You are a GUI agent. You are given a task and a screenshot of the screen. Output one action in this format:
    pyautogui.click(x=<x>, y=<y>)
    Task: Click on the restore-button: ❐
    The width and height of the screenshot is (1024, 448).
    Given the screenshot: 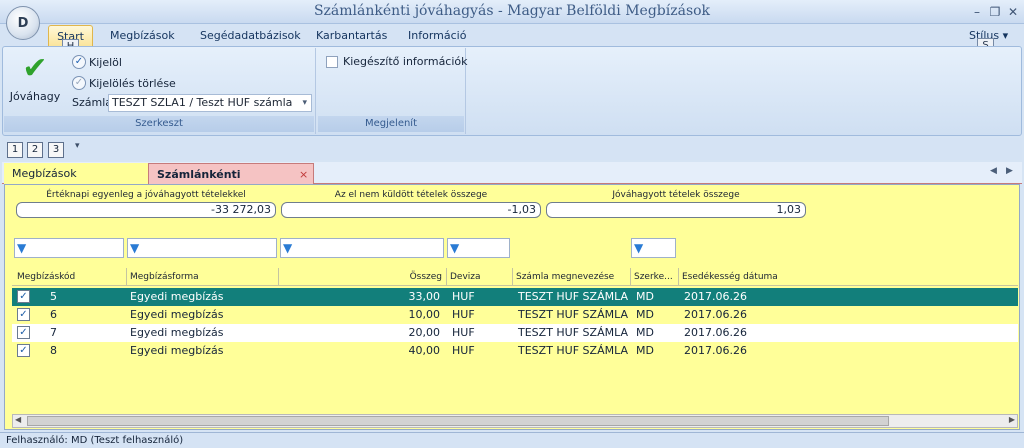 What is the action you would take?
    pyautogui.click(x=995, y=12)
    